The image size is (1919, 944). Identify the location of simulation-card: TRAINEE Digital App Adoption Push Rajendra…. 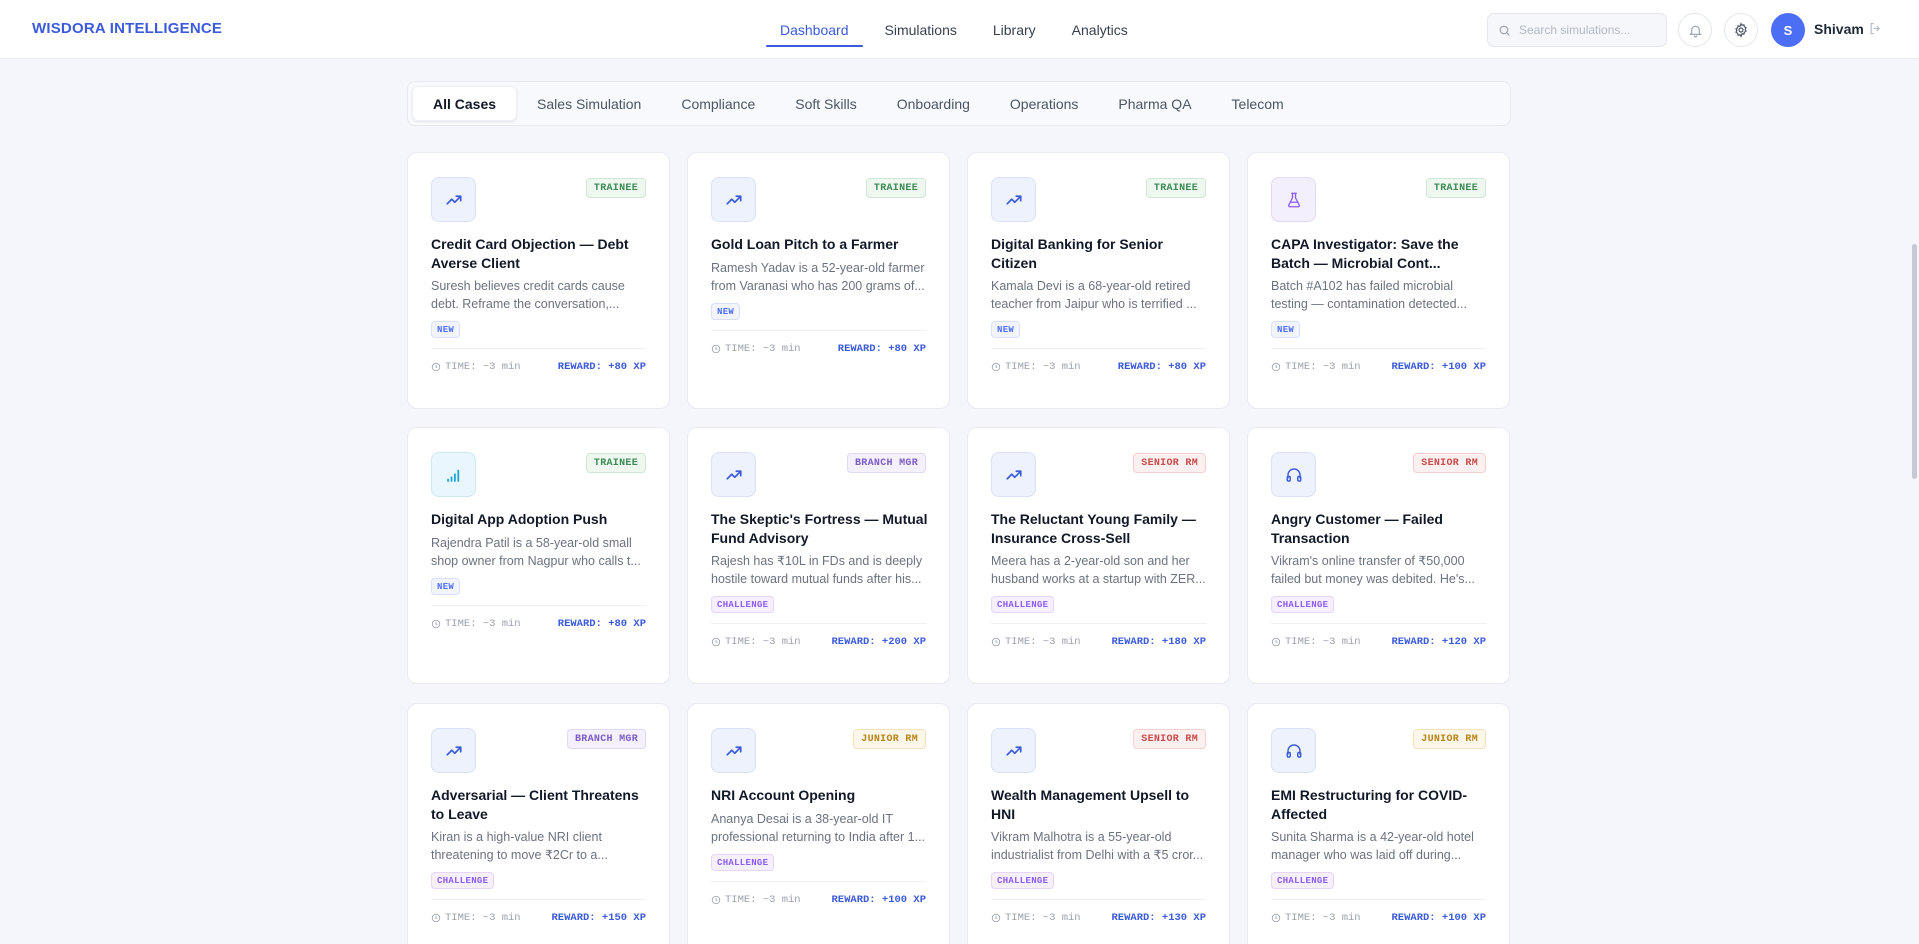
(538, 555).